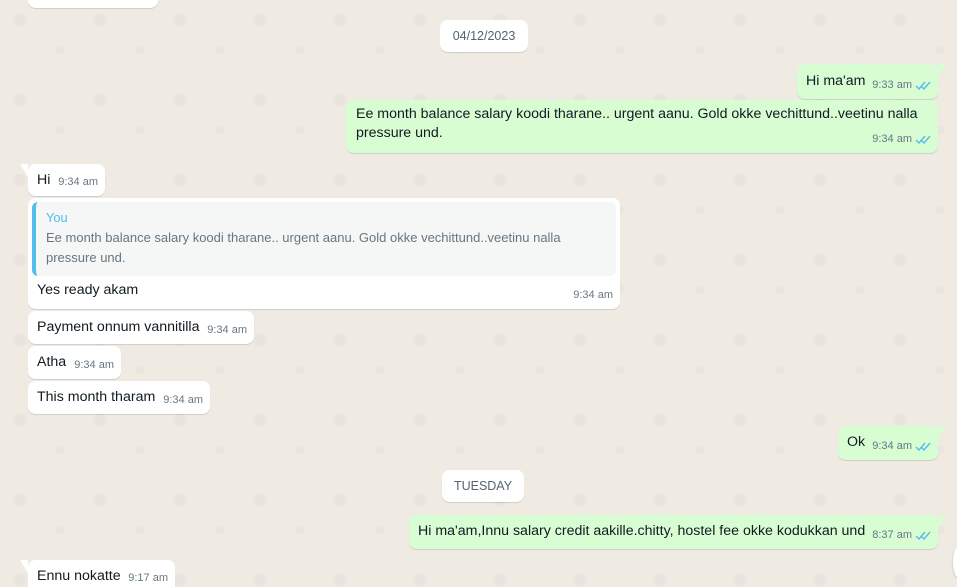 The height and width of the screenshot is (587, 957). Describe the element at coordinates (96, 397) in the screenshot. I see `message-text: This month tharam` at that location.